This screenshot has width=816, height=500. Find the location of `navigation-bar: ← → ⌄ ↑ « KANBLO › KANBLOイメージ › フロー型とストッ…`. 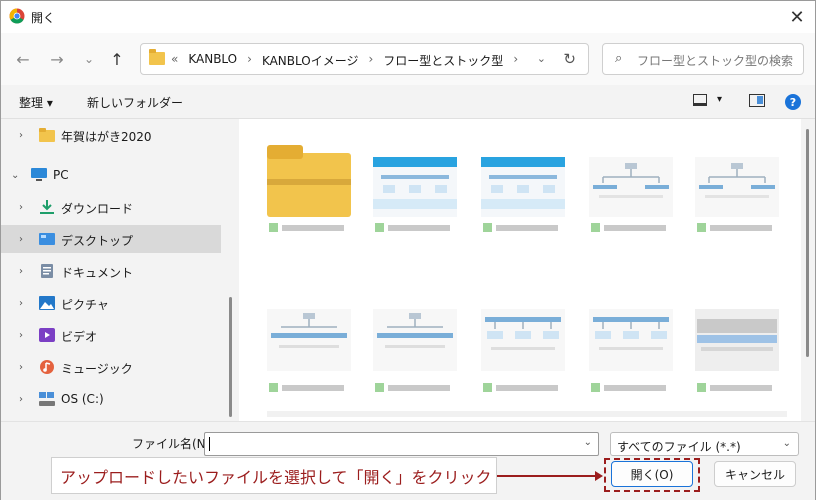

navigation-bar: ← → ⌄ ↑ « KANBLO › KANBLOイメージ › フロー型とストッ… is located at coordinates (408, 59).